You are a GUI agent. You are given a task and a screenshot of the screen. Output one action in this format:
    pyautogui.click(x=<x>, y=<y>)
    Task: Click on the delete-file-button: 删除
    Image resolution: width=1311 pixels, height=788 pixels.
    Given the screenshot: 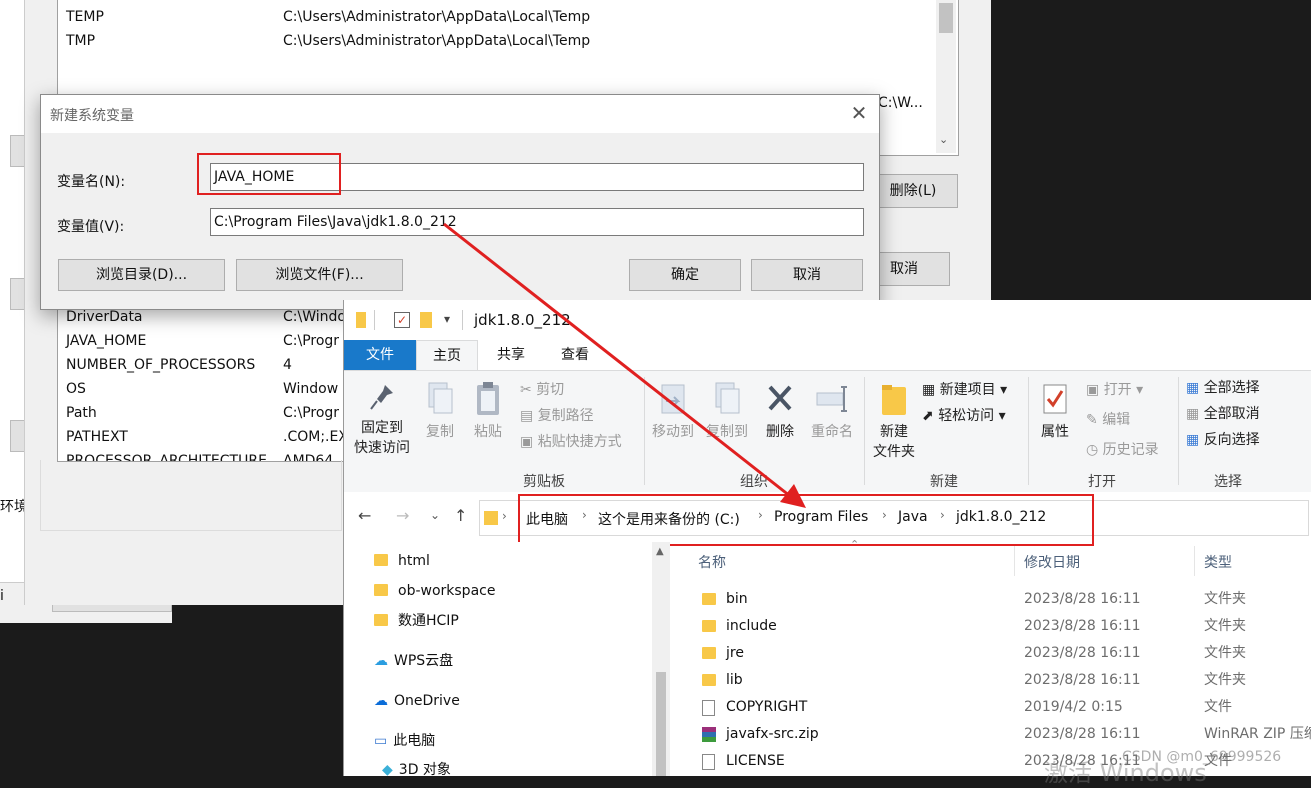 What is the action you would take?
    pyautogui.click(x=780, y=411)
    